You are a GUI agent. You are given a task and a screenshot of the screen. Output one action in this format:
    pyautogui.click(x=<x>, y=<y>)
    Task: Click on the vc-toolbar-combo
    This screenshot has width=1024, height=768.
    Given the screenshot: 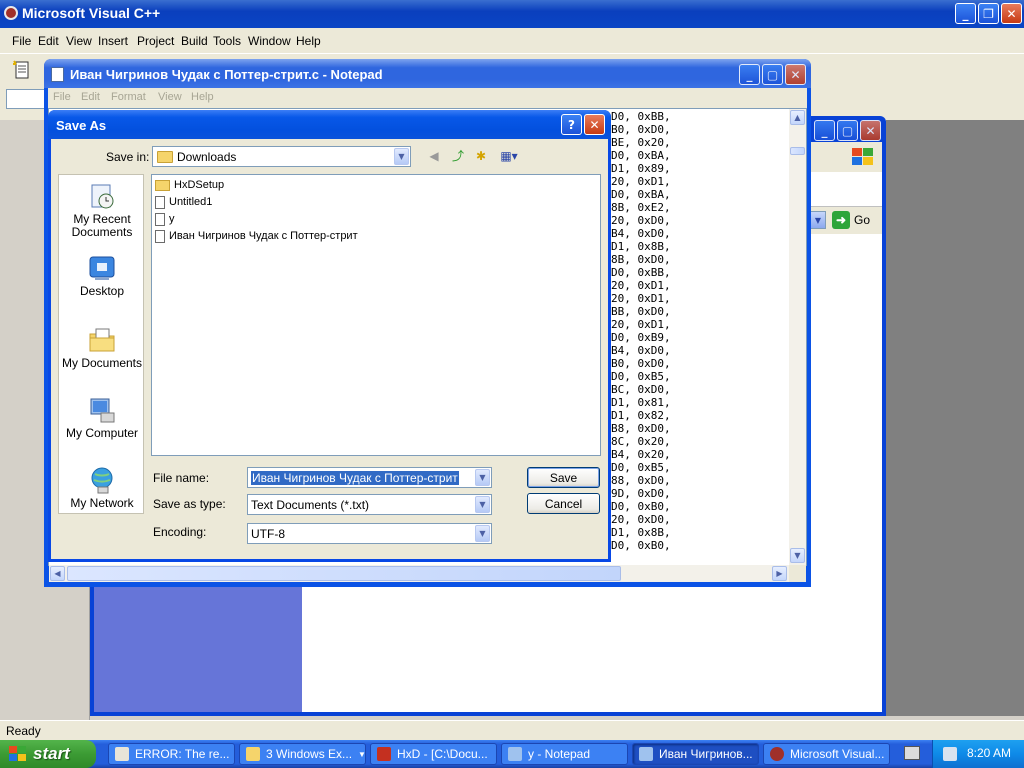 What is the action you would take?
    pyautogui.click(x=26, y=99)
    